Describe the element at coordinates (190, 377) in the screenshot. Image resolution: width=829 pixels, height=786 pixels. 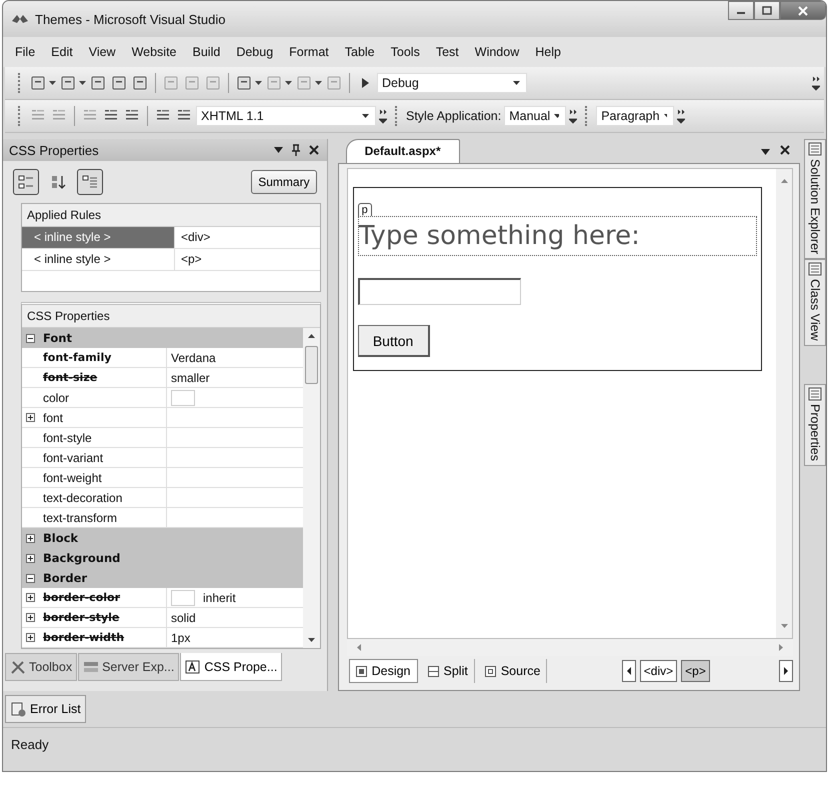
I see `property-value: smaller` at that location.